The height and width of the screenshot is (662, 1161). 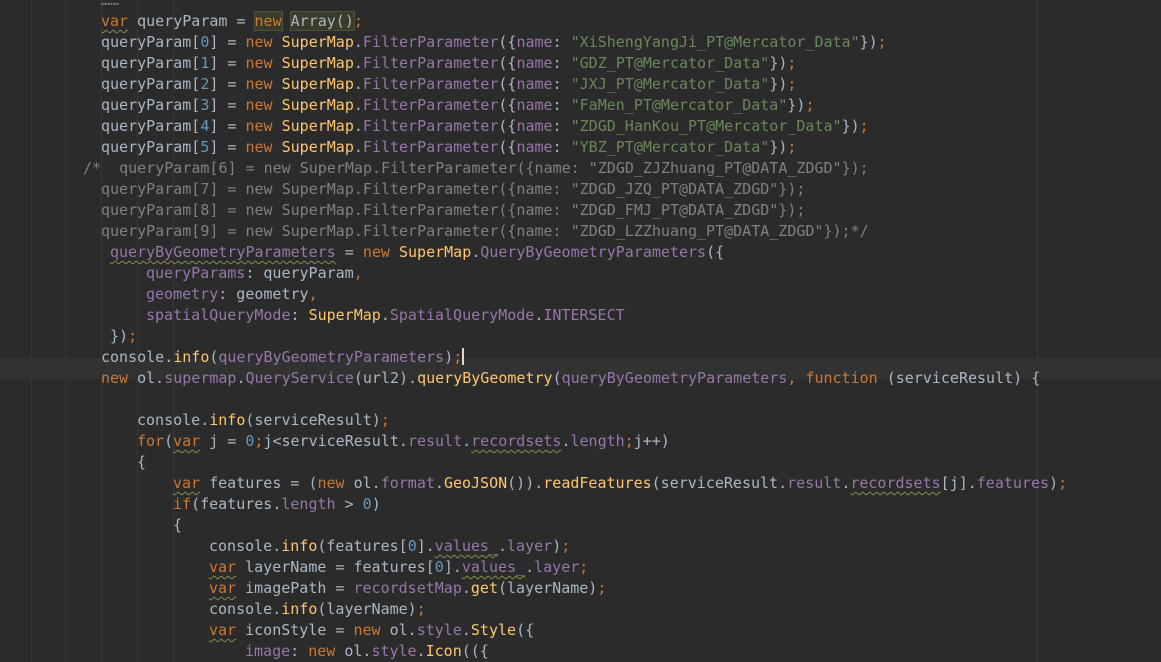 What do you see at coordinates (439, 630) in the screenshot?
I see `code-token: style` at bounding box center [439, 630].